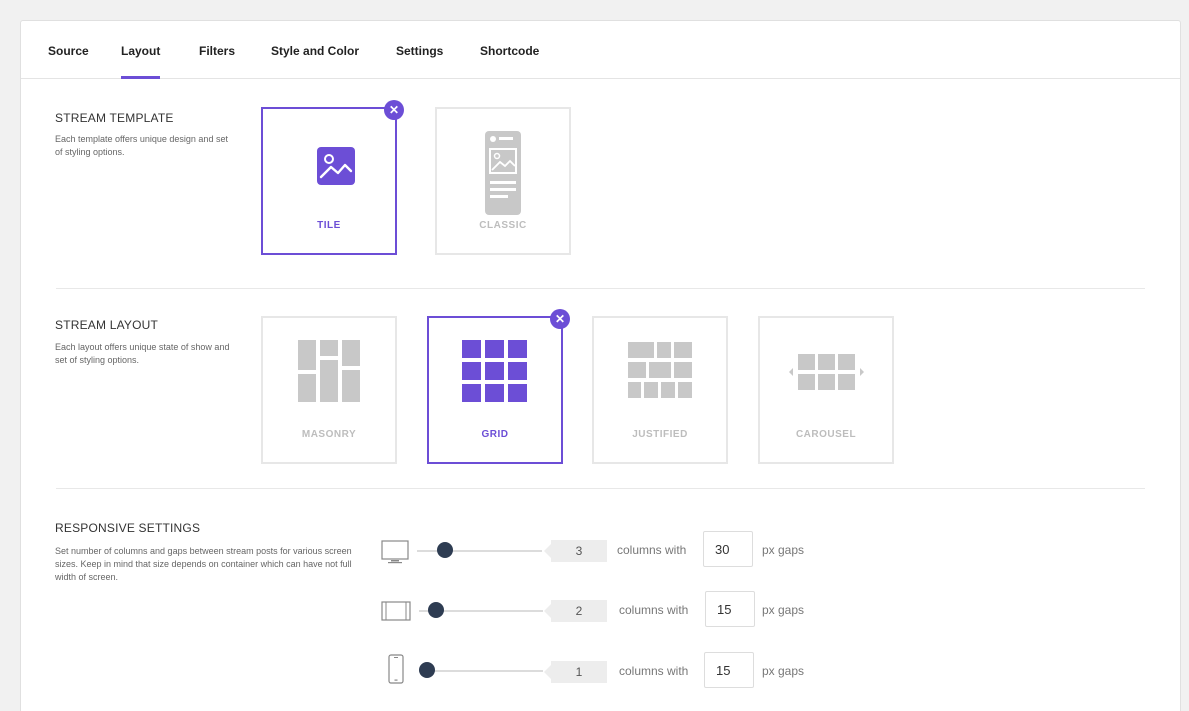  I want to click on tablet-gap-input, so click(730, 609).